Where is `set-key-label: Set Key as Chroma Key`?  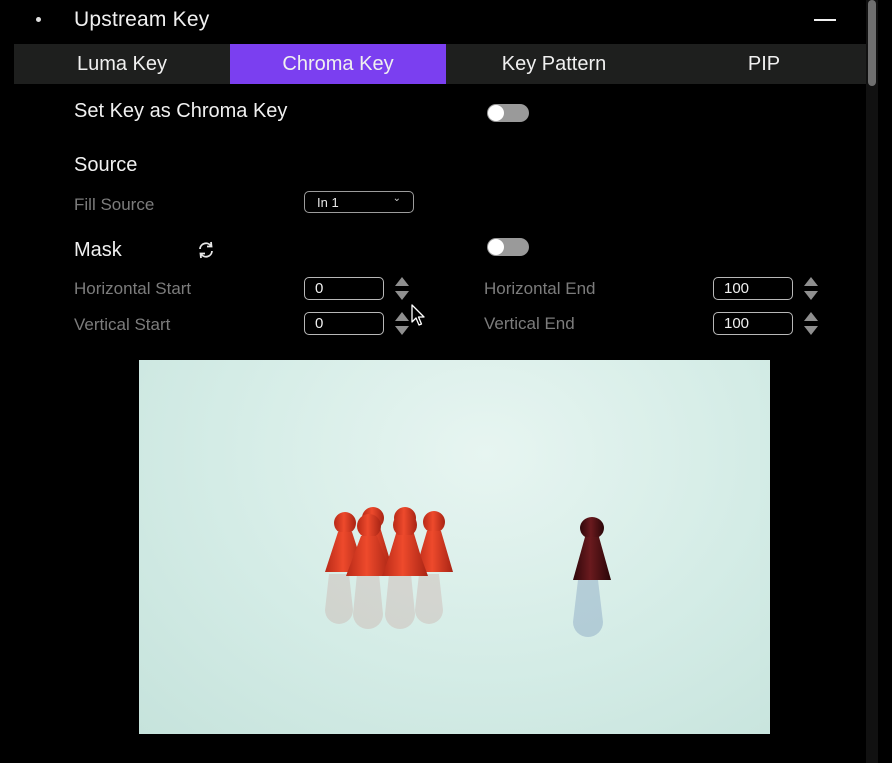
set-key-label: Set Key as Chroma Key is located at coordinates (181, 111).